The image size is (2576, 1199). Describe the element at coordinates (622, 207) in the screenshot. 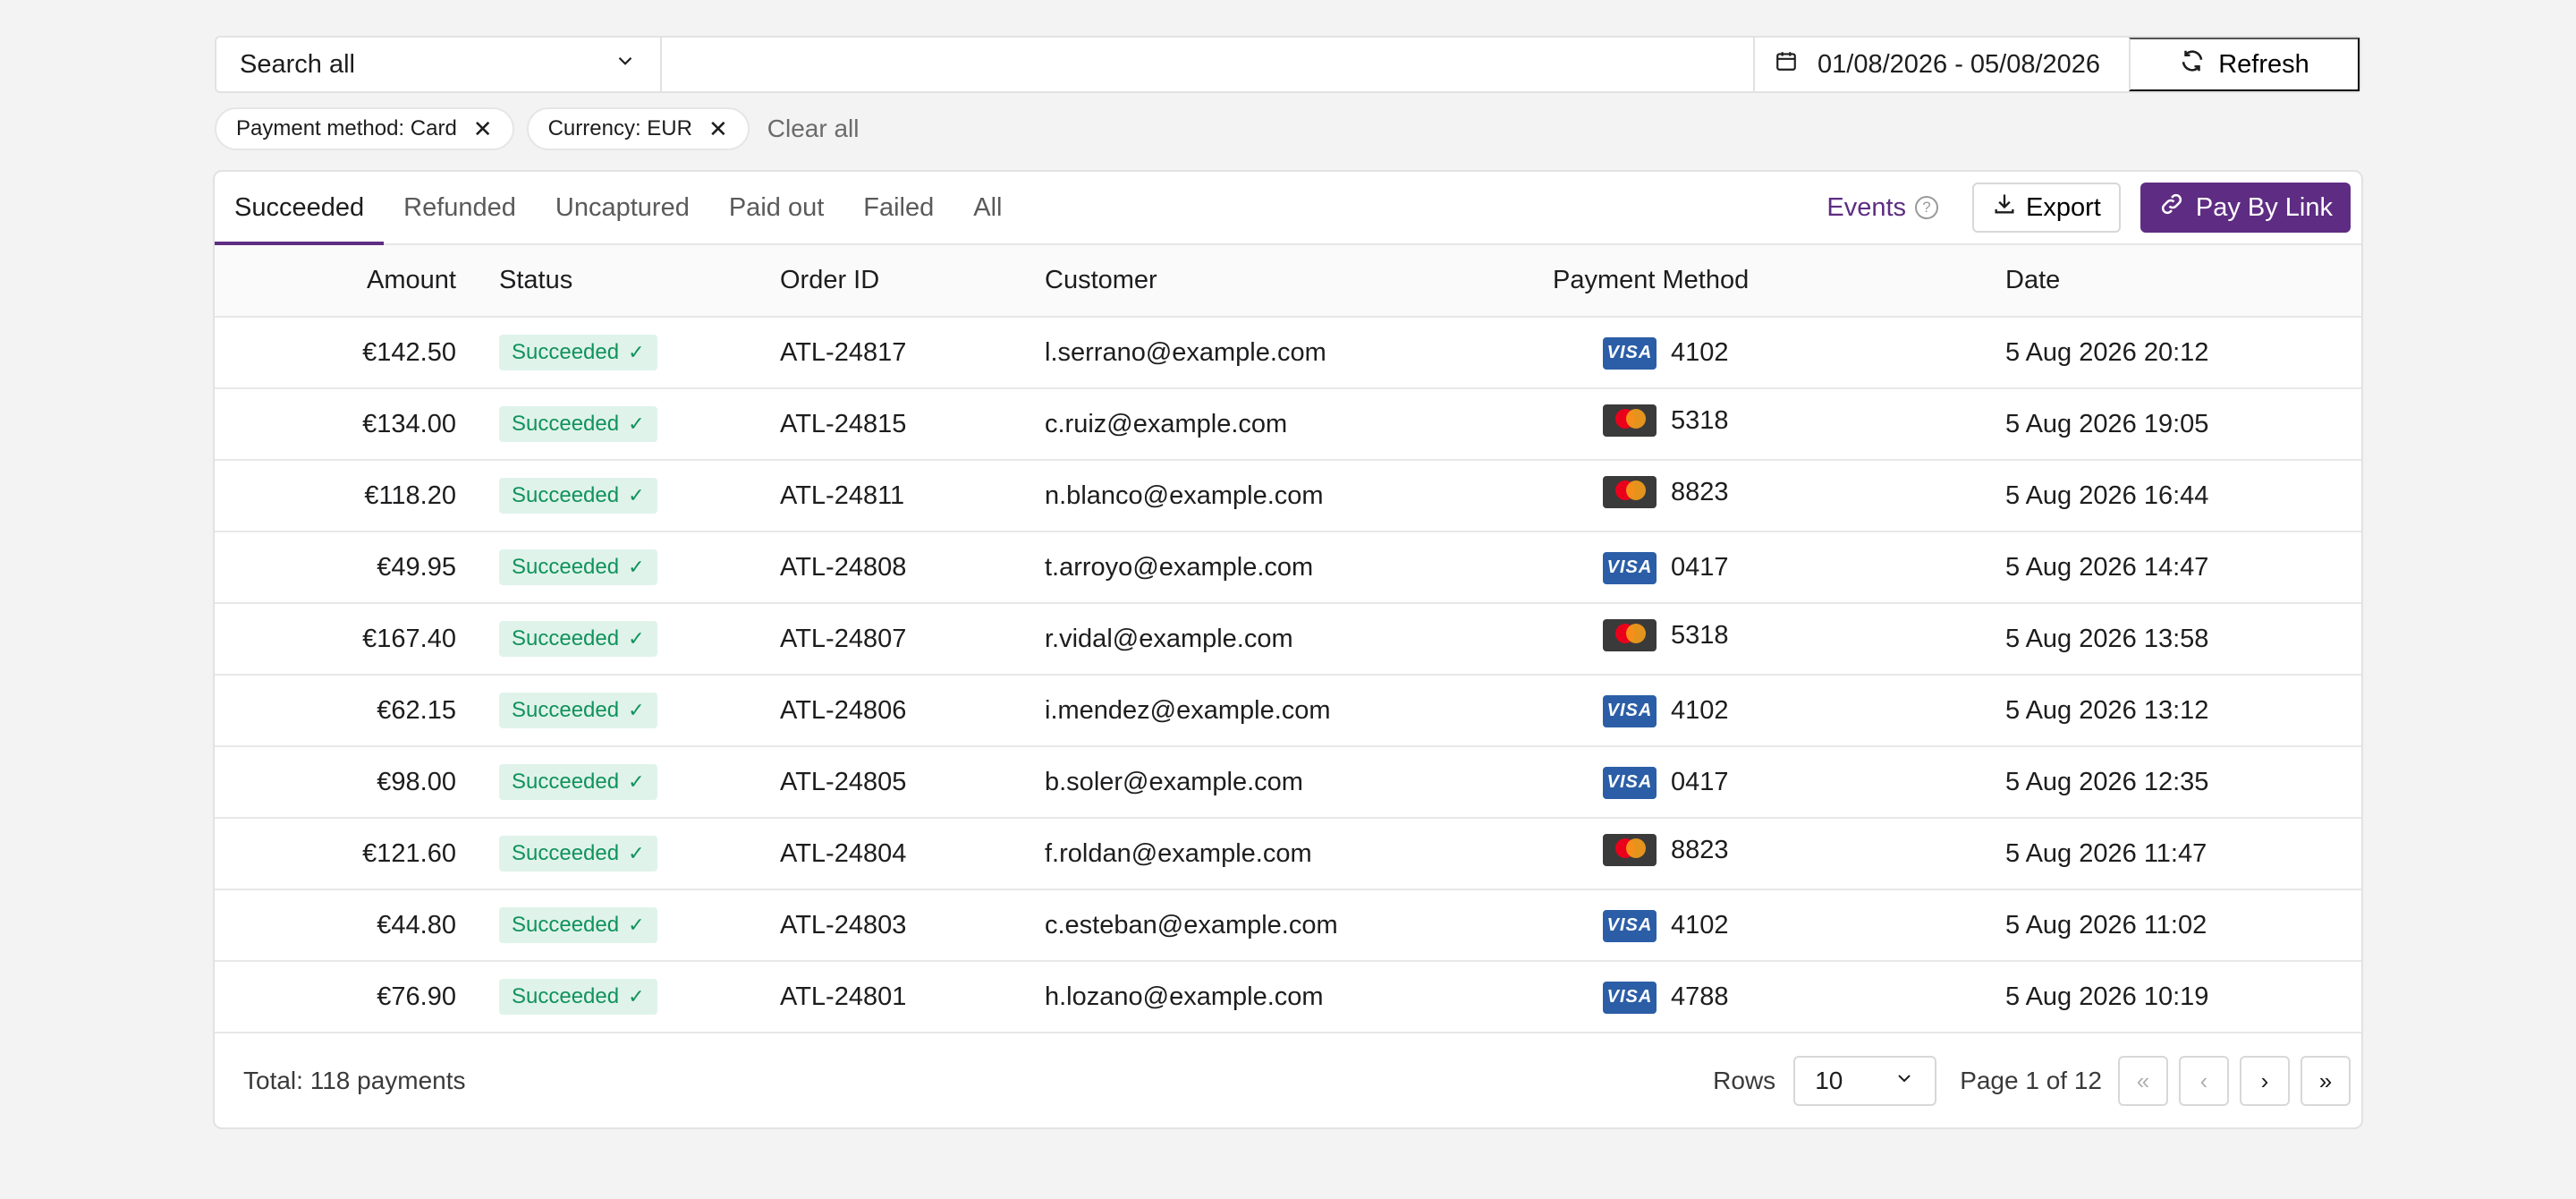

I see `tab-uncaptured: Uncaptured` at that location.